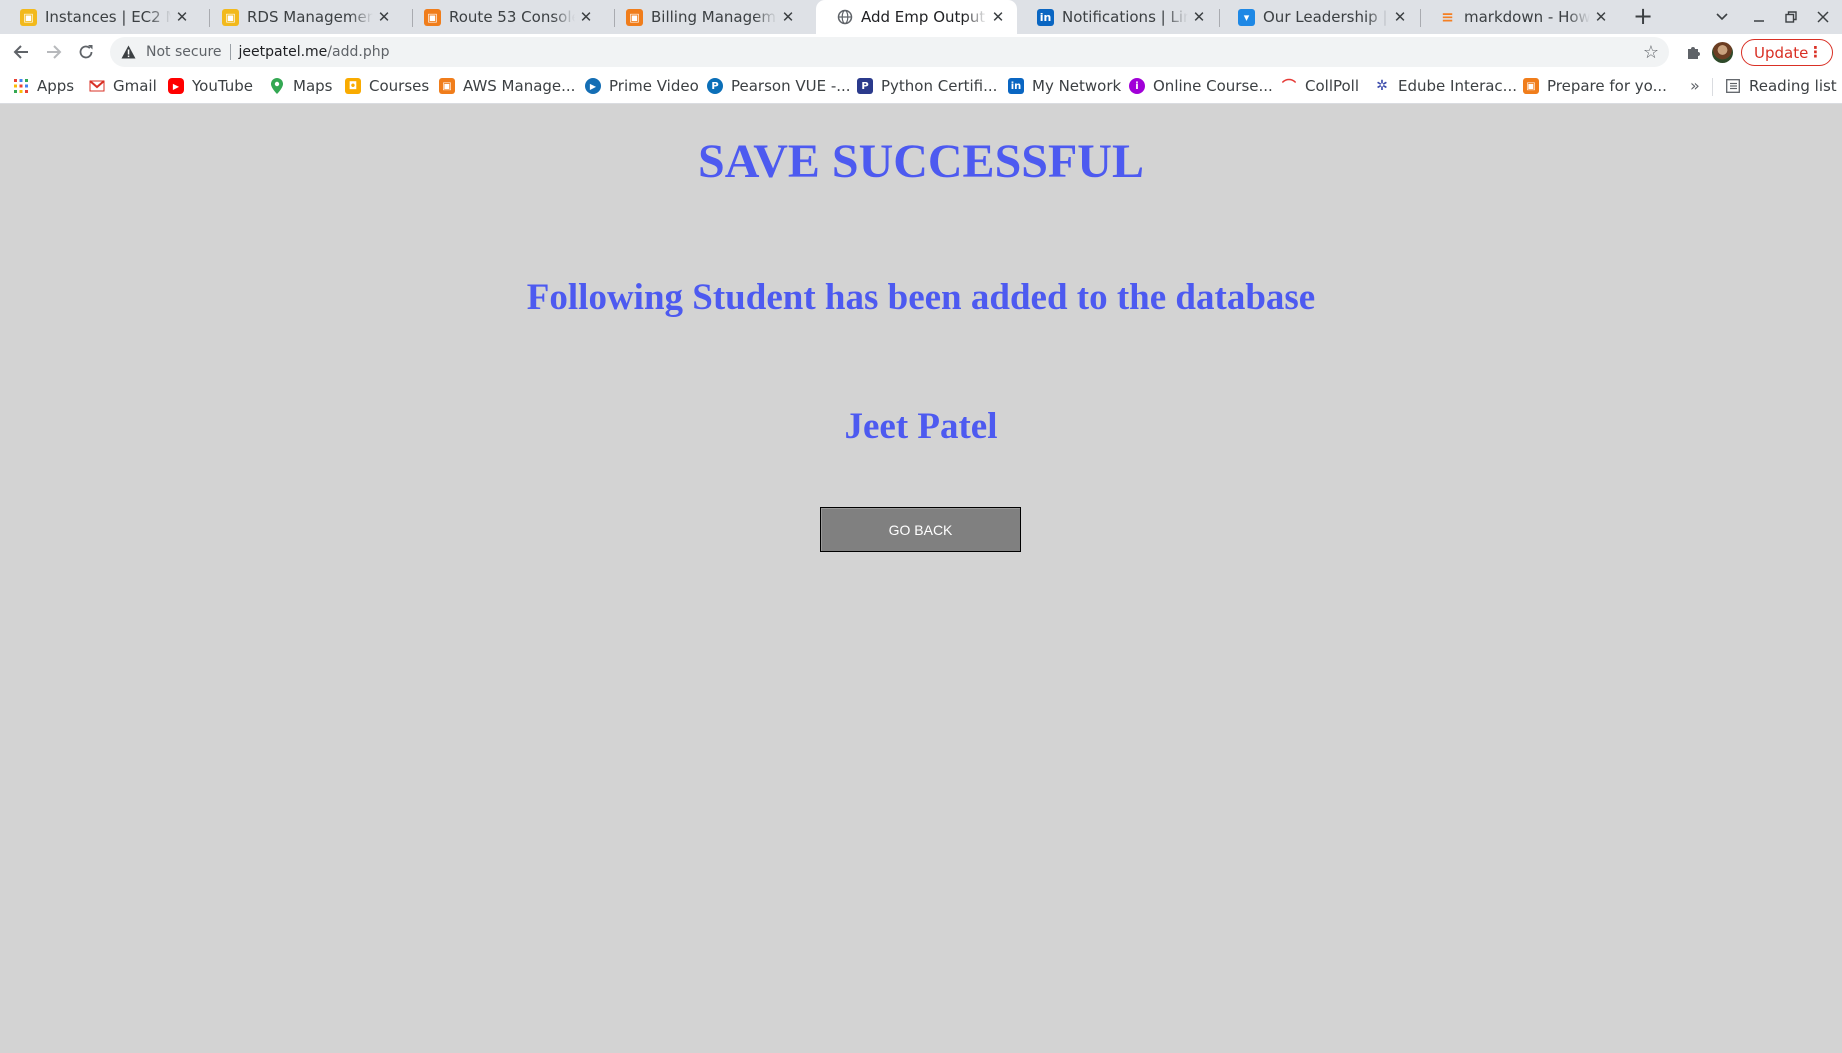 The width and height of the screenshot is (1842, 1053). Describe the element at coordinates (399, 86) in the screenshot. I see `bookmark-label: Courses` at that location.